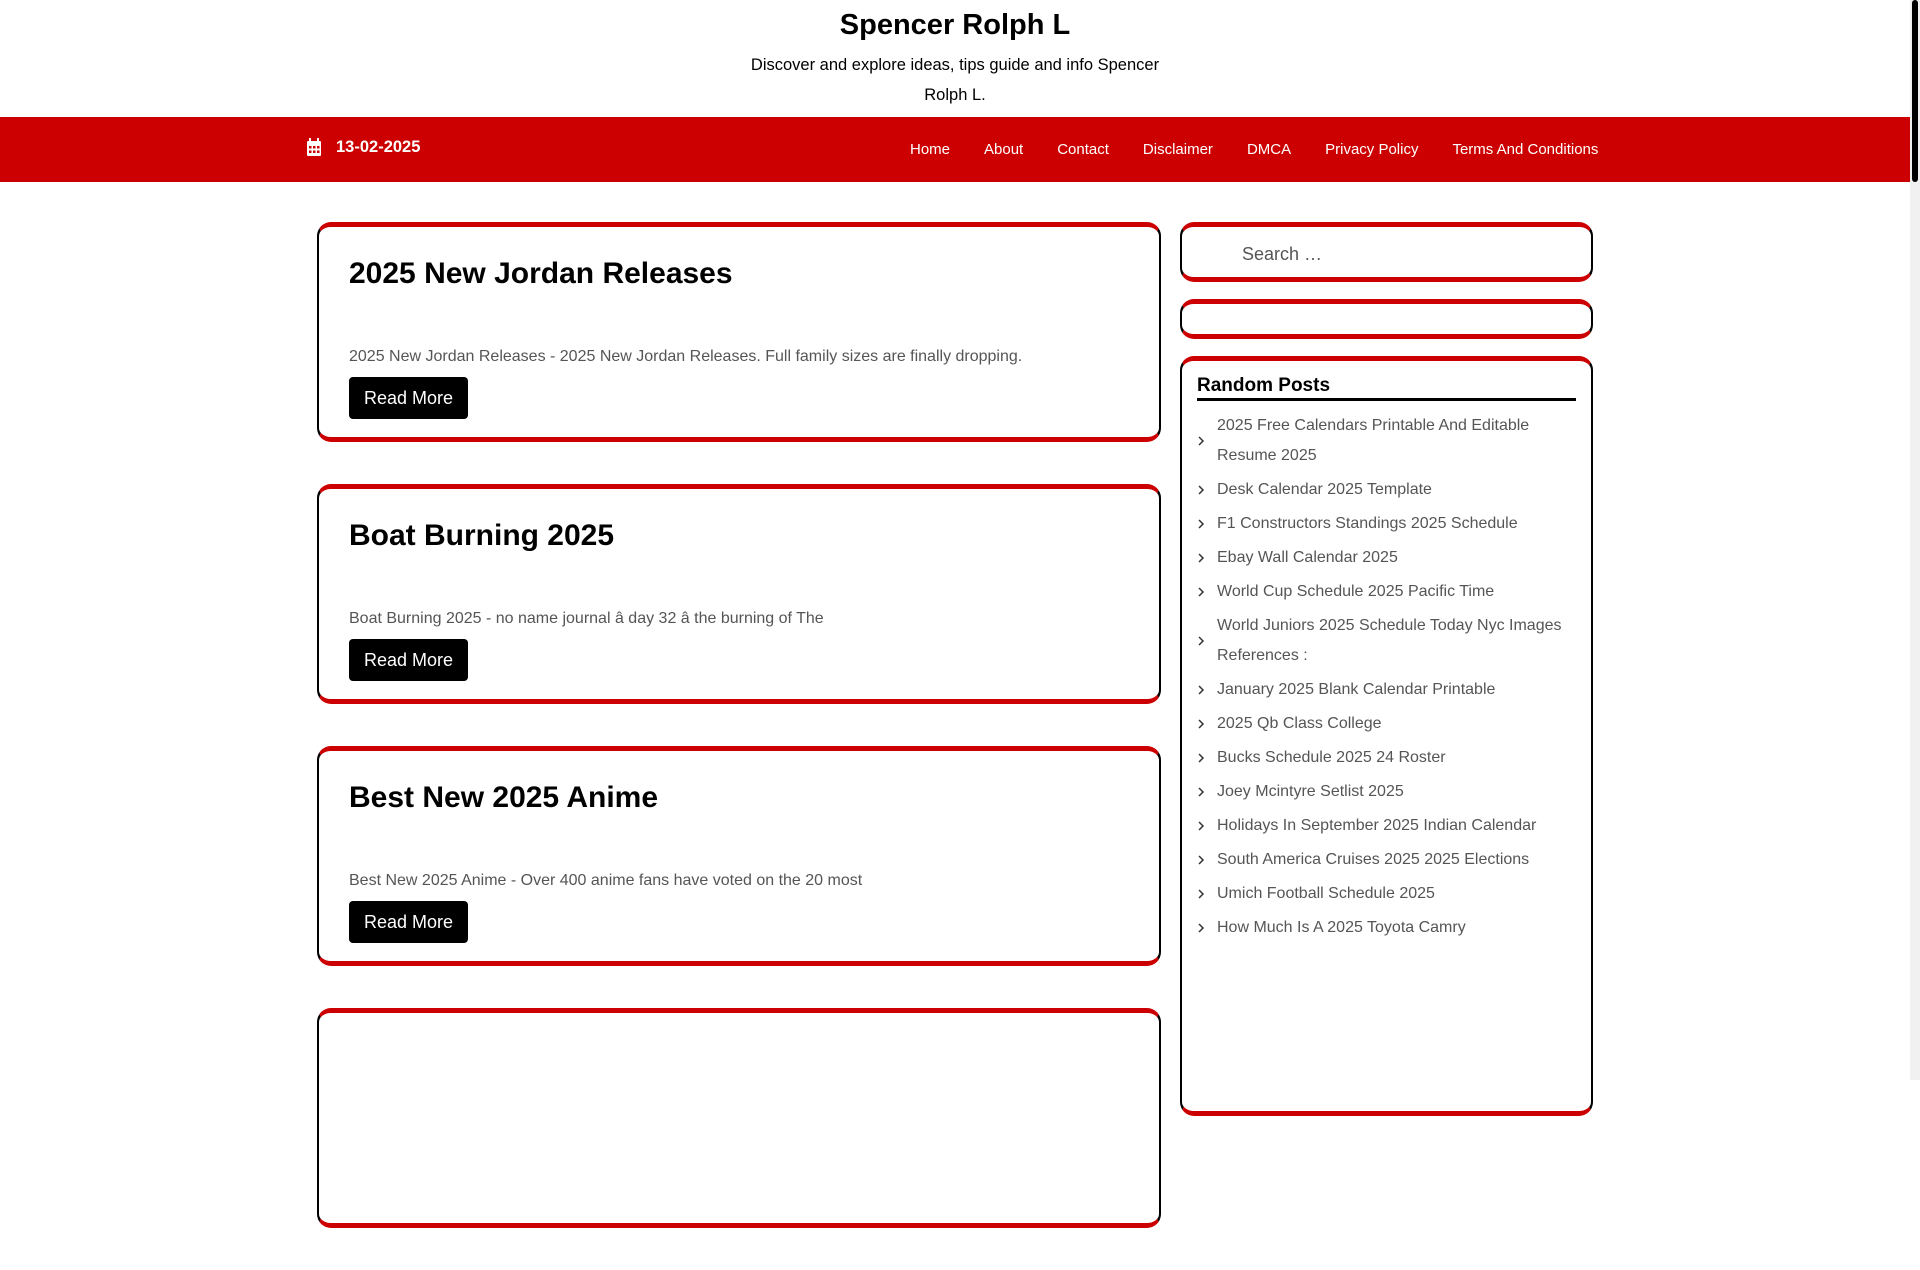 Image resolution: width=1920 pixels, height=1270 pixels. Describe the element at coordinates (1386, 388) in the screenshot. I see `widget-title: Random Posts` at that location.